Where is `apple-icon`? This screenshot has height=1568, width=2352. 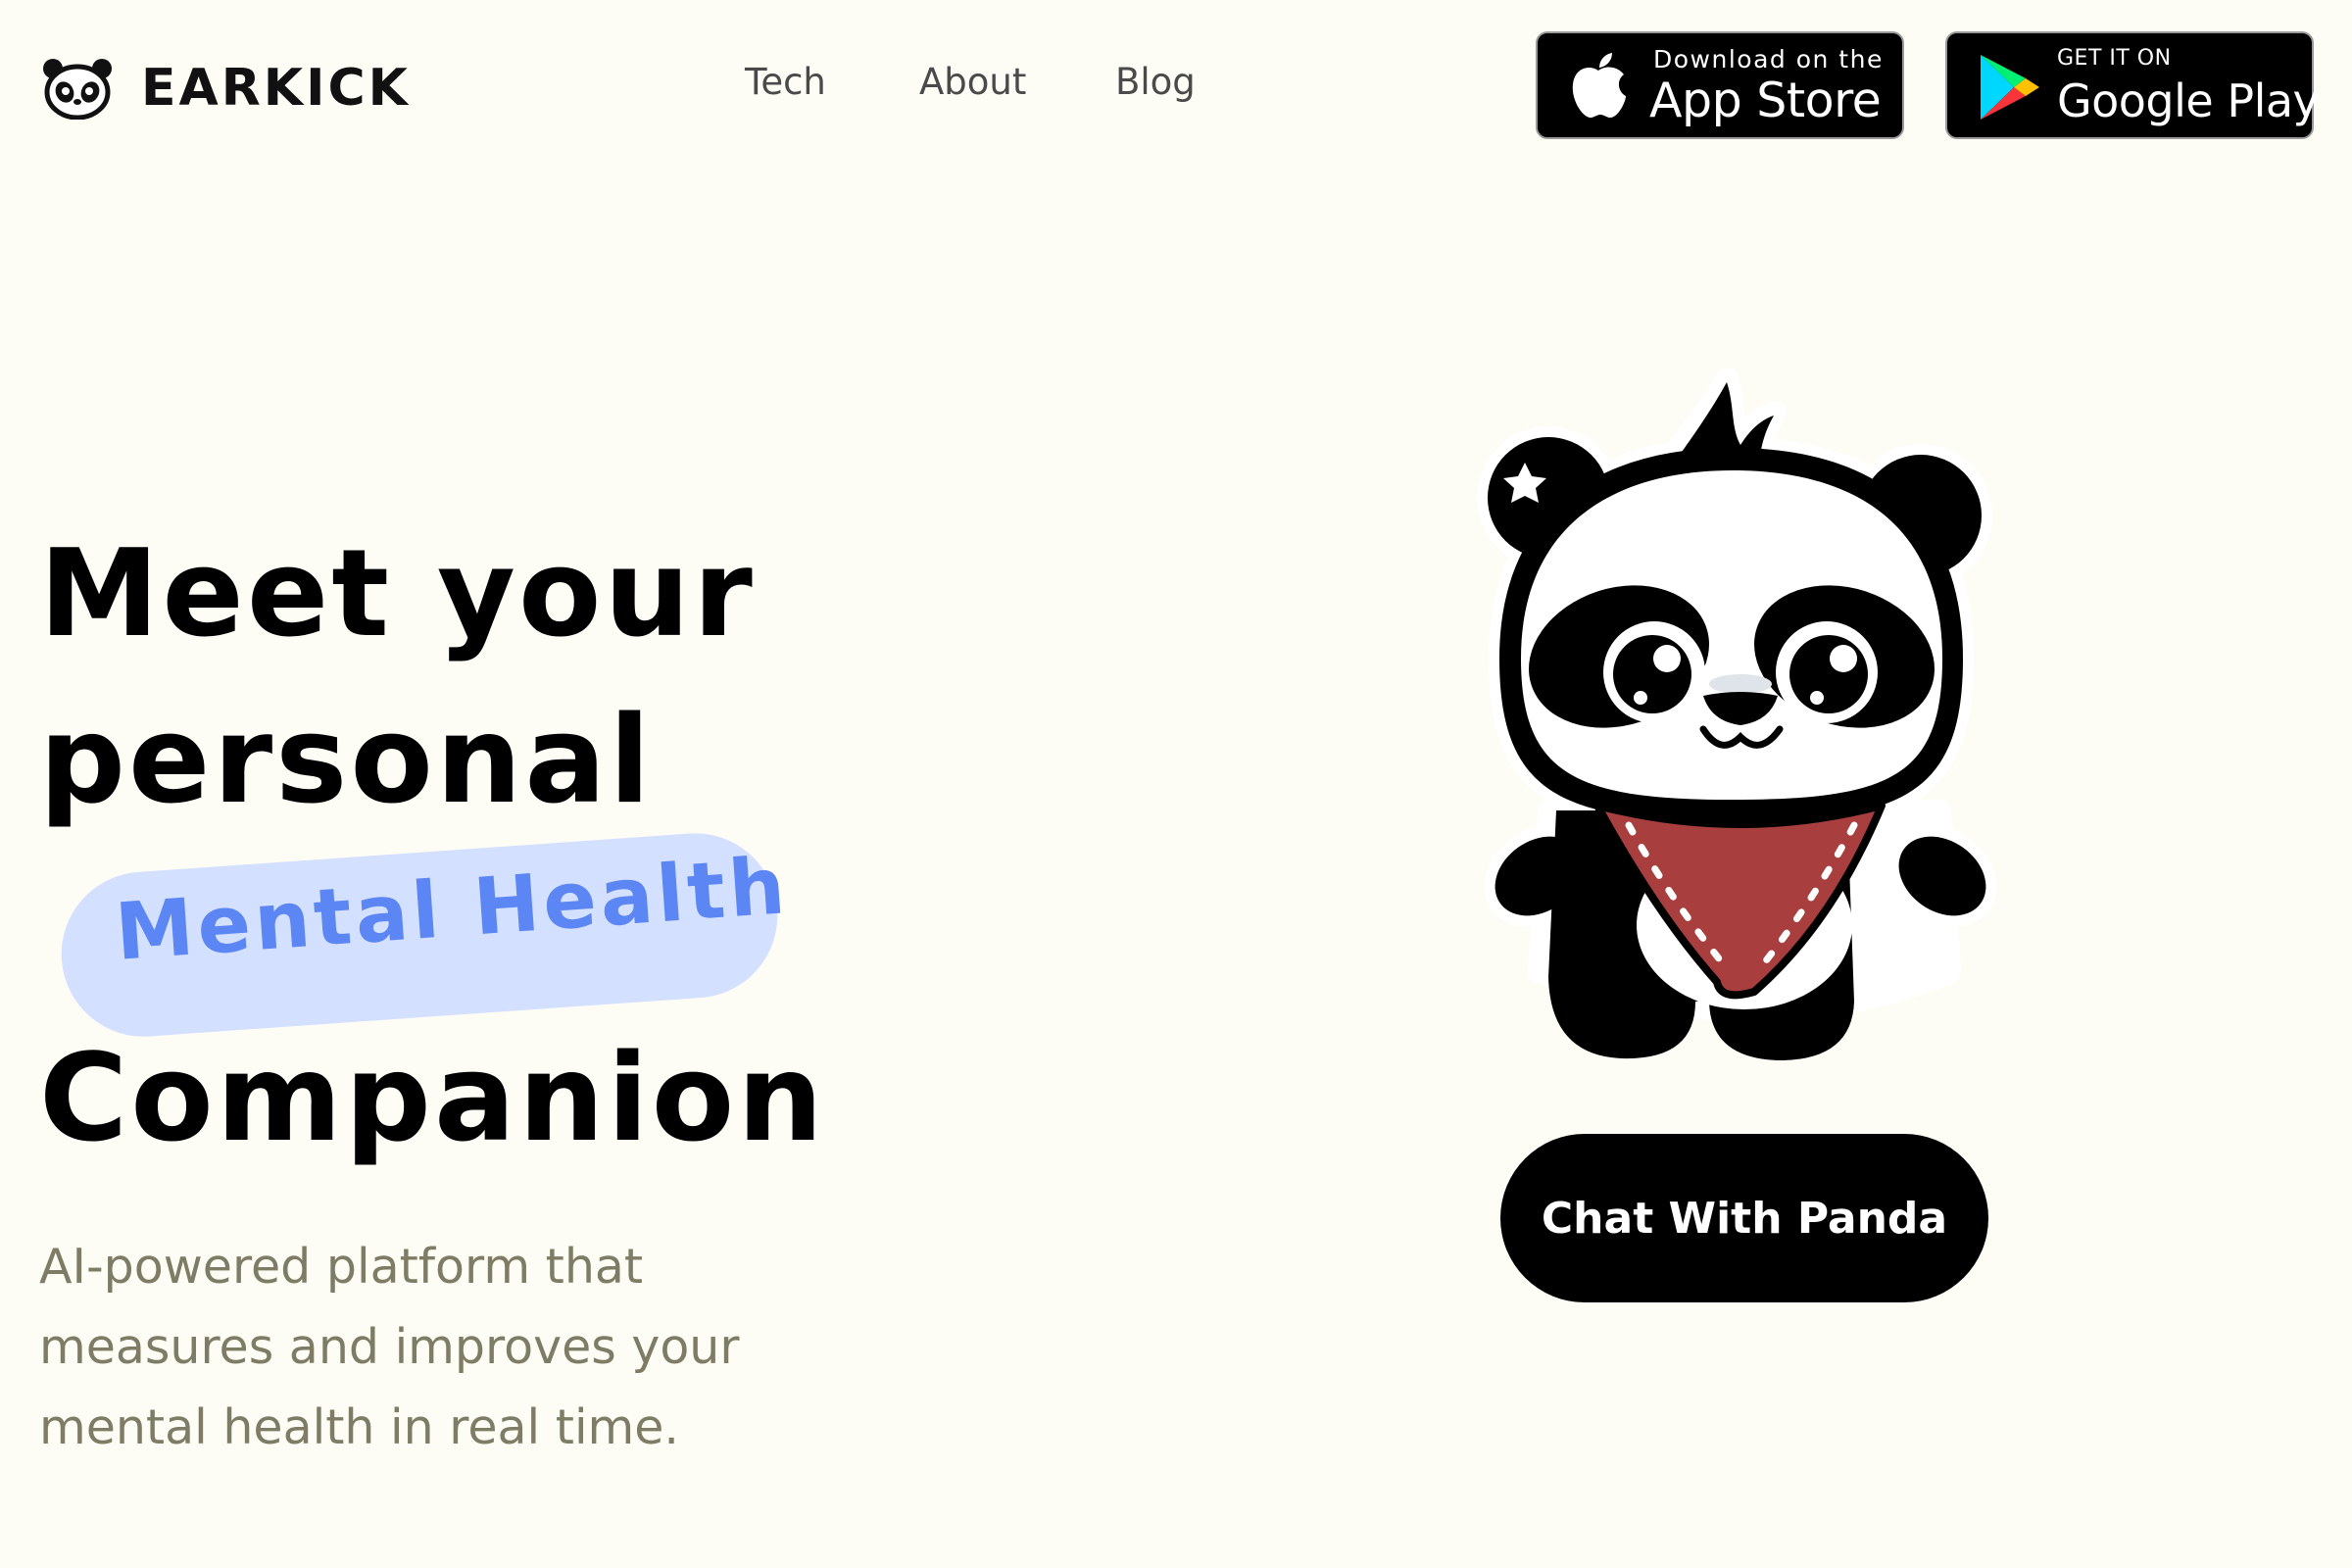
apple-icon is located at coordinates (1599, 85).